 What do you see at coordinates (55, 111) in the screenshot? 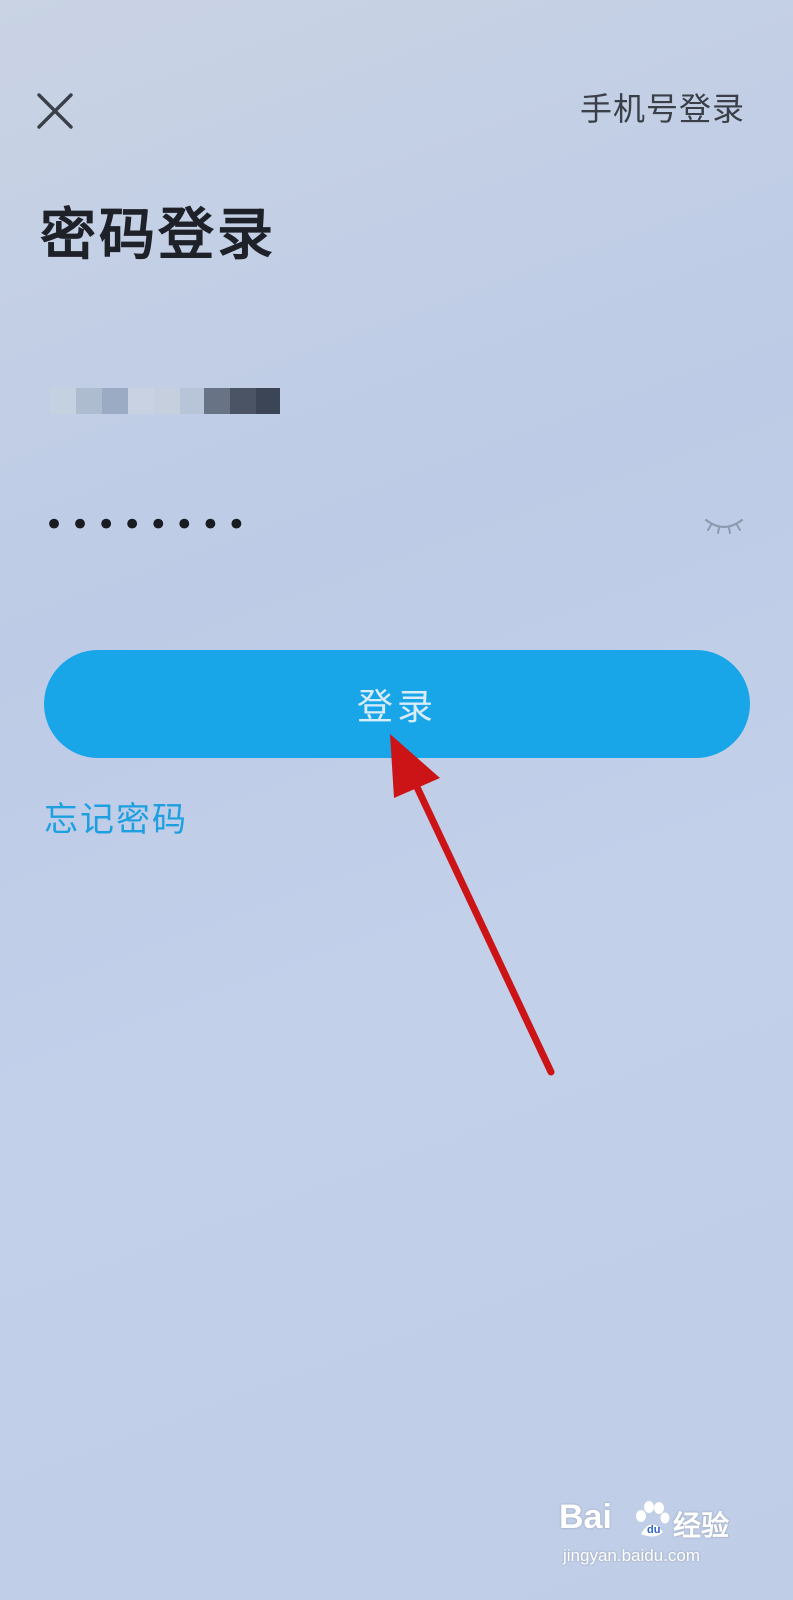
I see `close-icon` at bounding box center [55, 111].